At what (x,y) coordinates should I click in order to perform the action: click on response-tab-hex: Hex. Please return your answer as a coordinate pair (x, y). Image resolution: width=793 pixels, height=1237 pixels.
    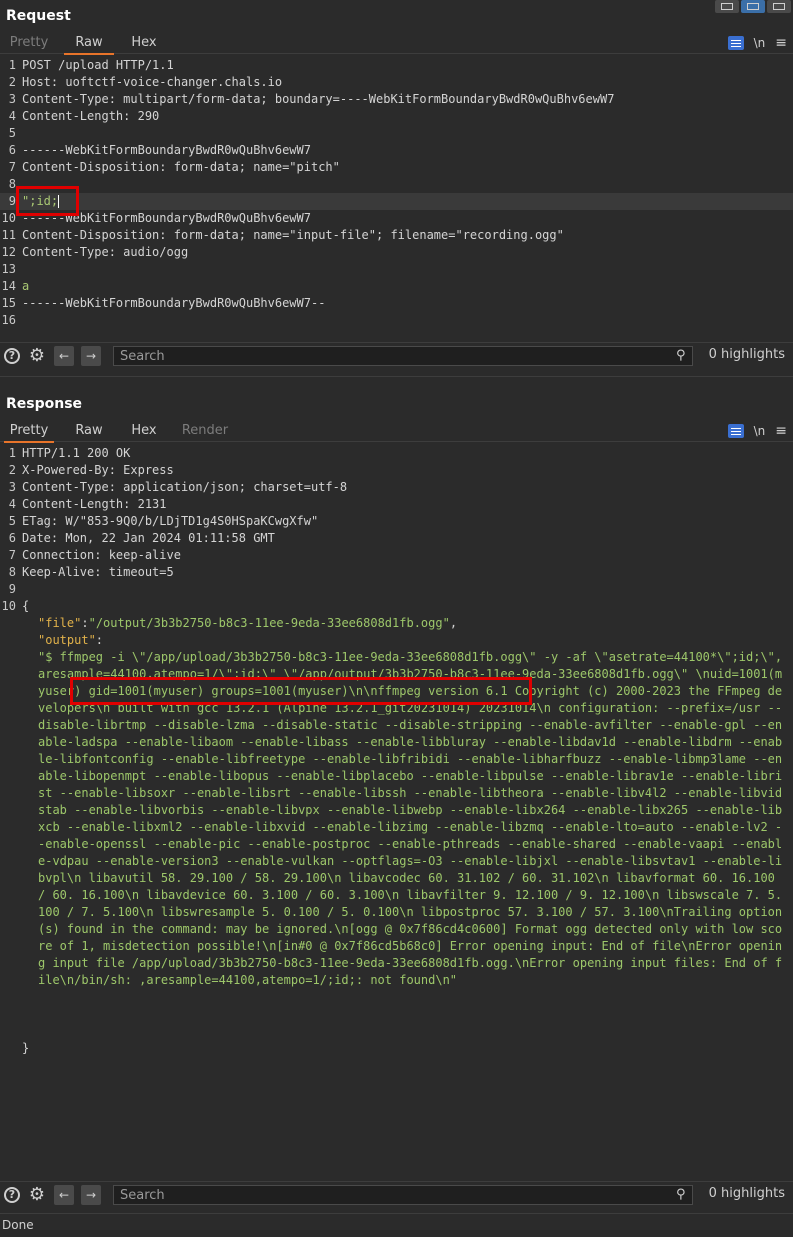
    Looking at the image, I should click on (144, 431).